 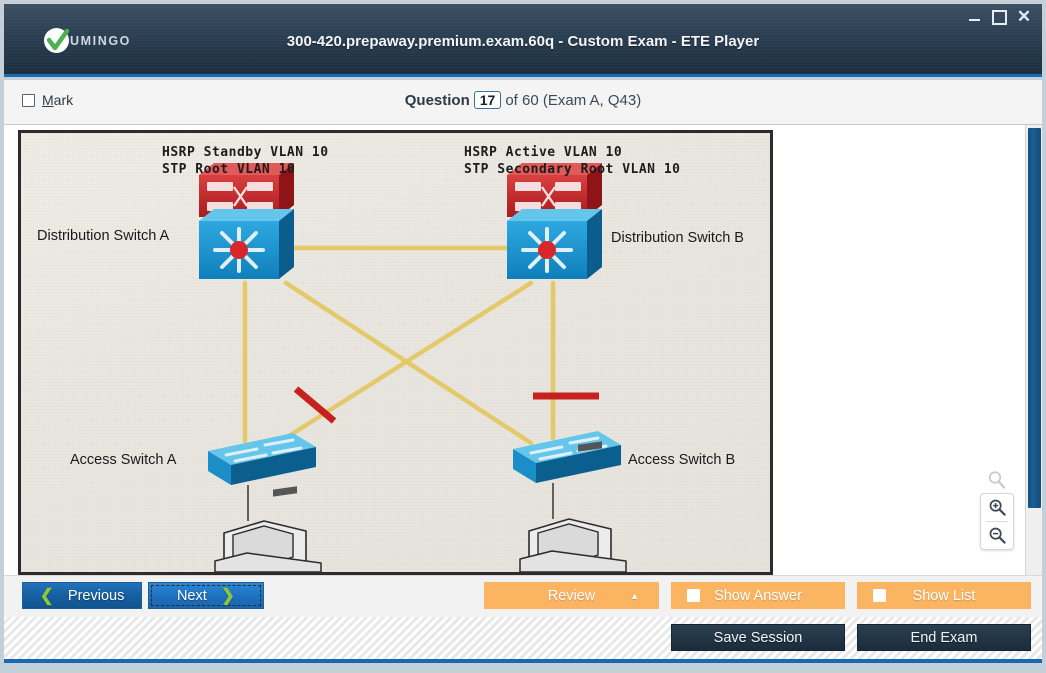 I want to click on magnifier-plus-icon, so click(x=997, y=507).